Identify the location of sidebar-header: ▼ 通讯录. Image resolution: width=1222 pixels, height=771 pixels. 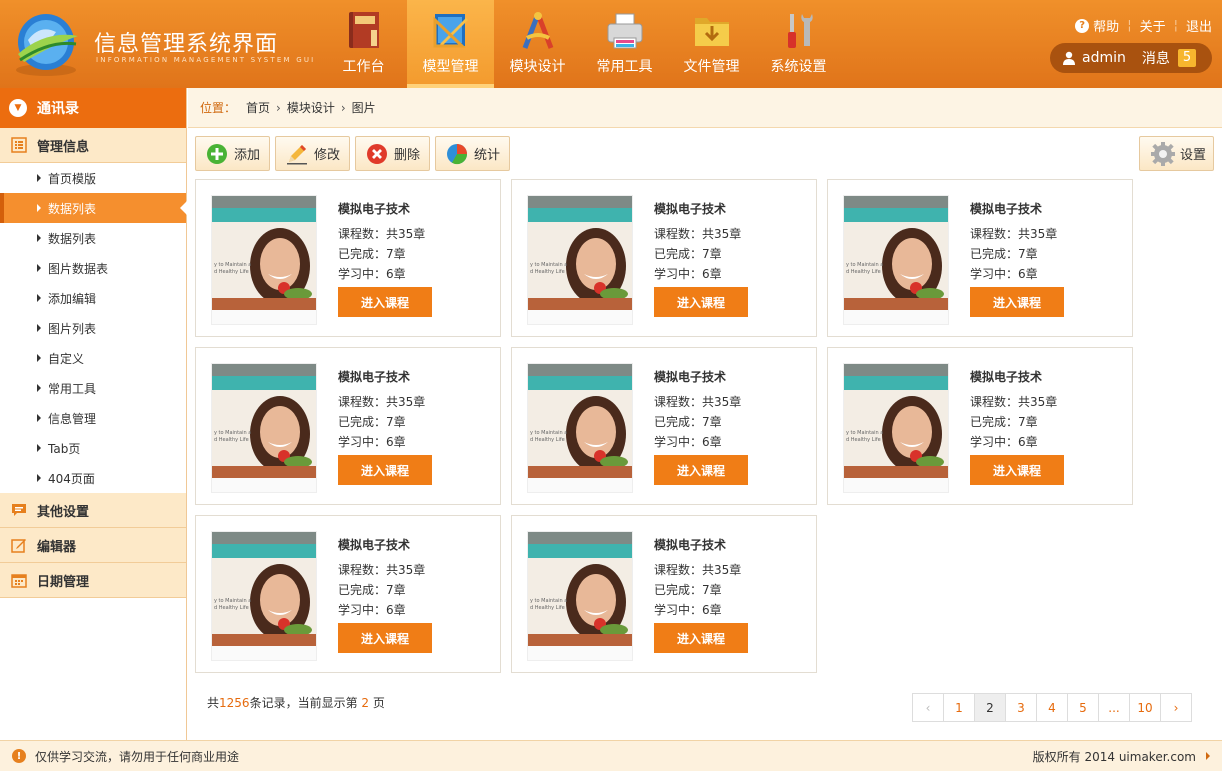
(93, 108).